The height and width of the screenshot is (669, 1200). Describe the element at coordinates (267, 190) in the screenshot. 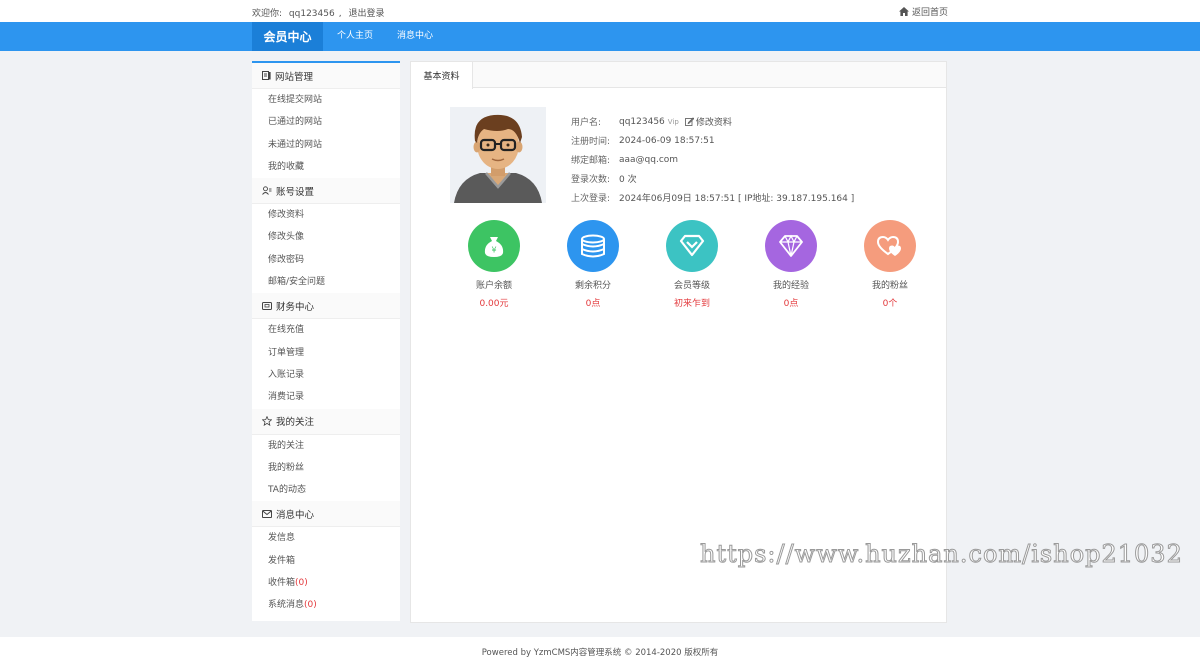

I see `users-icon` at that location.